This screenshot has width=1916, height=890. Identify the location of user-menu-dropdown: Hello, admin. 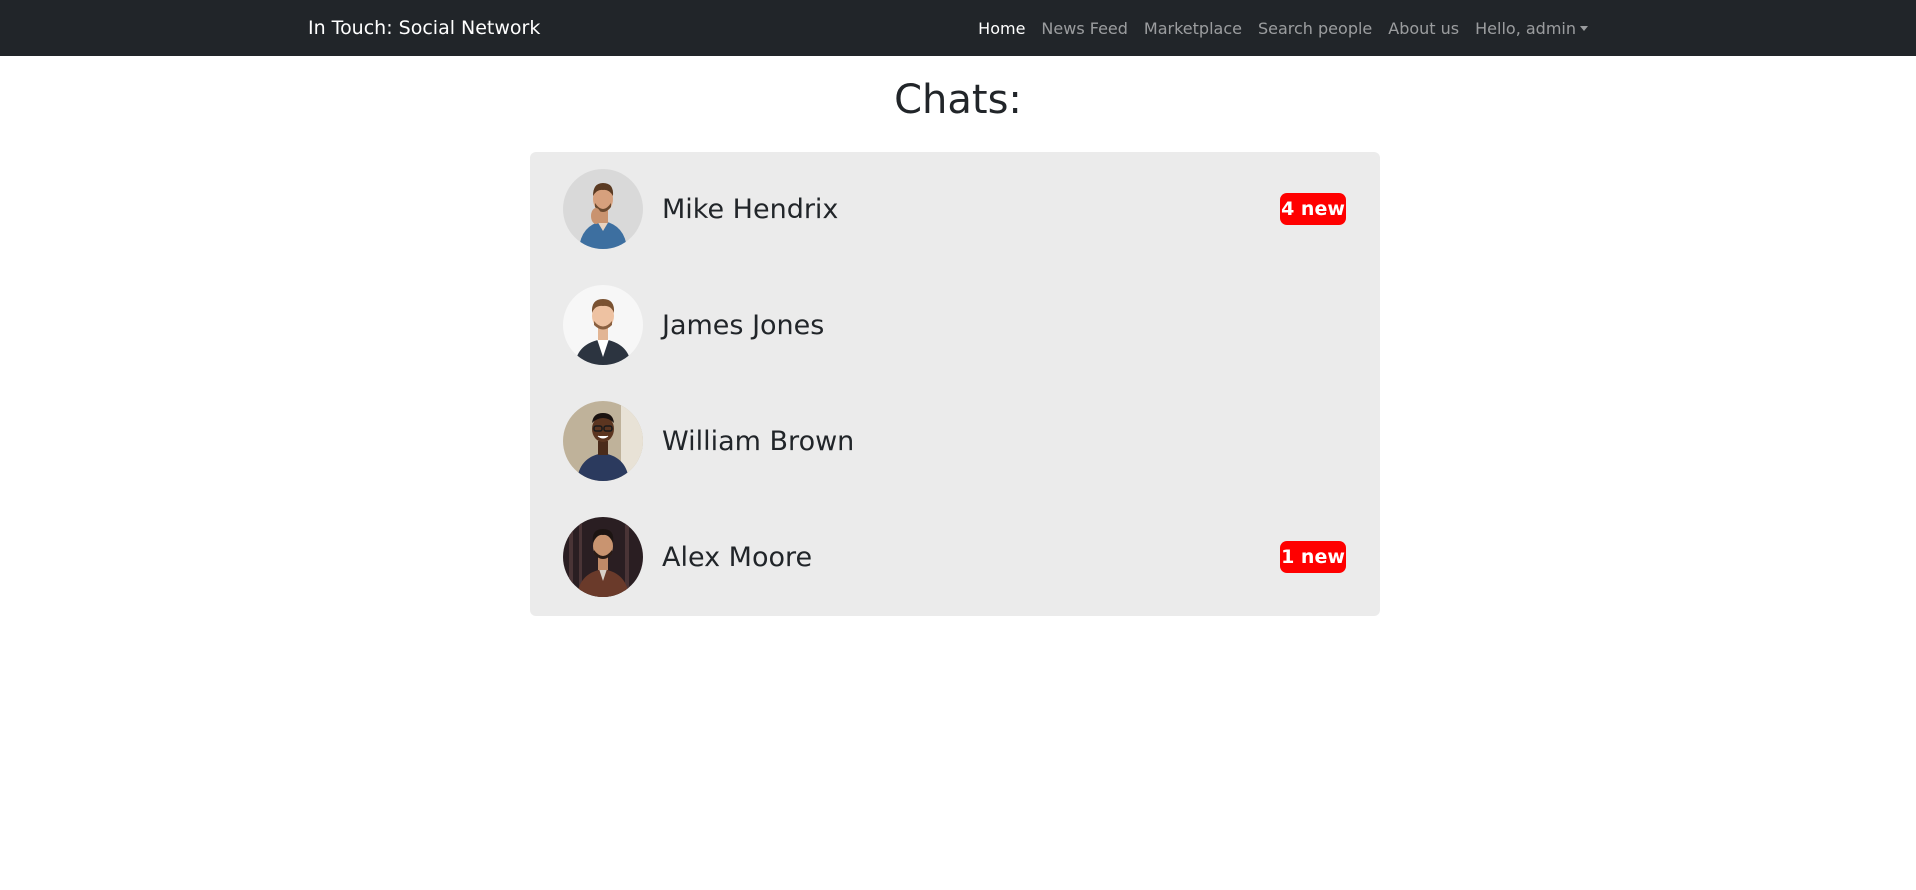
(1531, 28).